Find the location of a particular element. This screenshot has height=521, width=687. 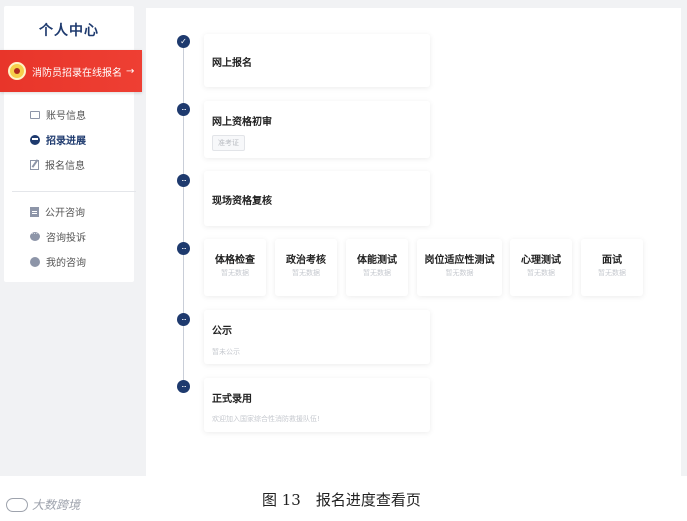

sidebar-item-my-consult: 我的咨询 is located at coordinates (69, 261).